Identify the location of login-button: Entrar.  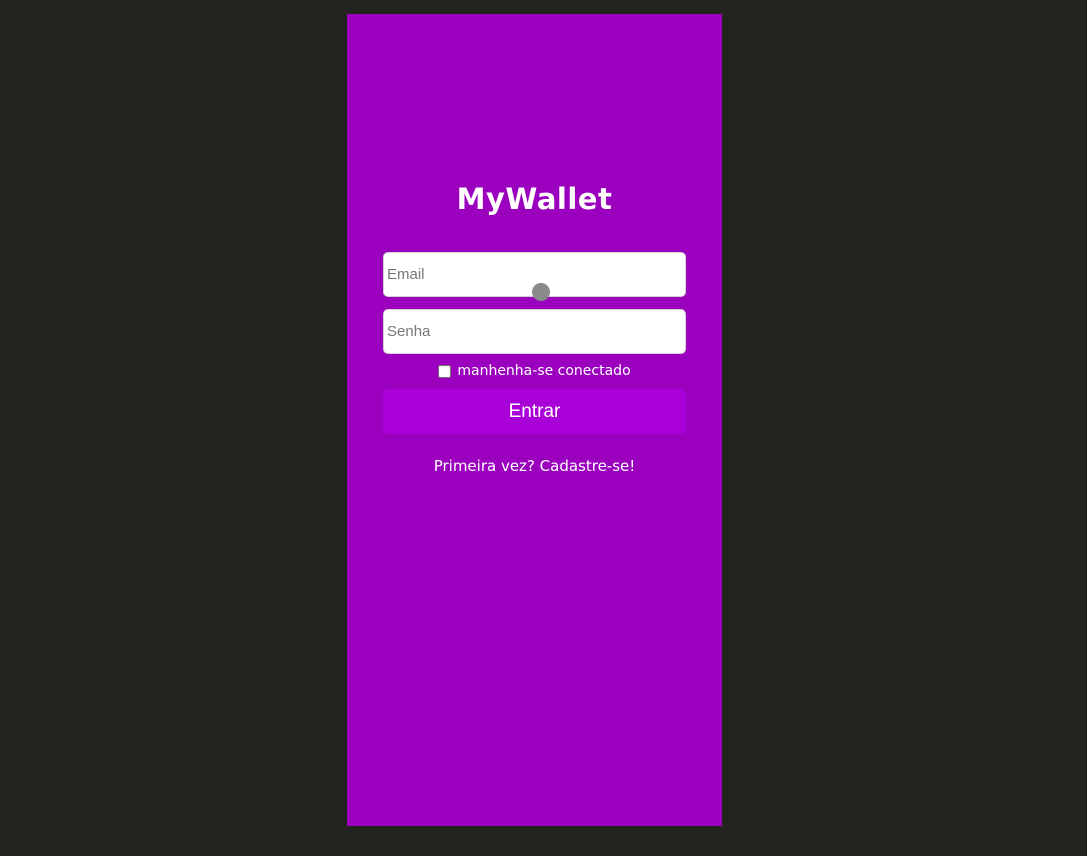
(534, 411).